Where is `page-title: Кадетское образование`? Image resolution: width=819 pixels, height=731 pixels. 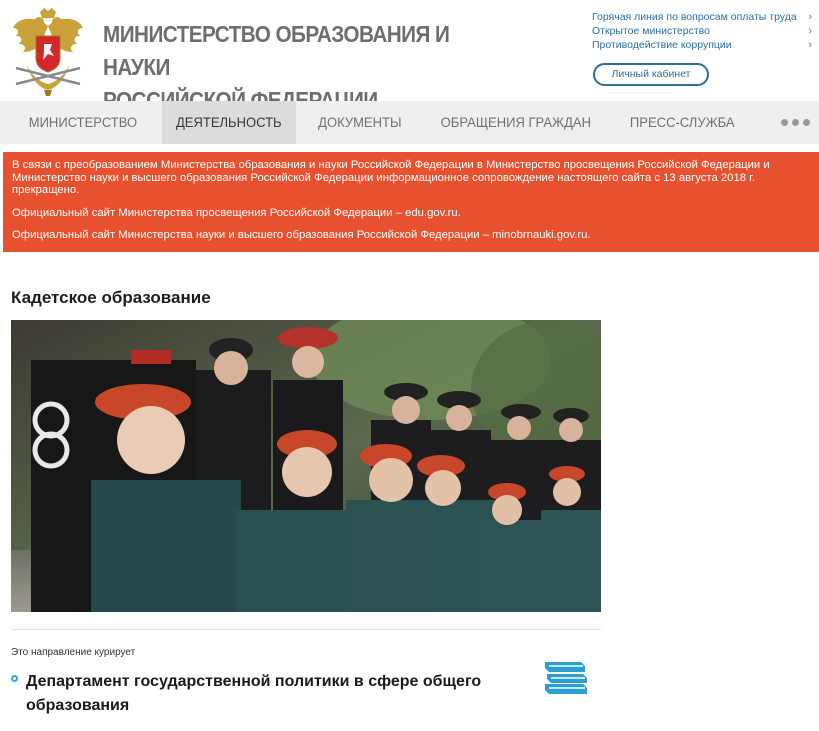 page-title: Кадетское образование is located at coordinates (111, 297).